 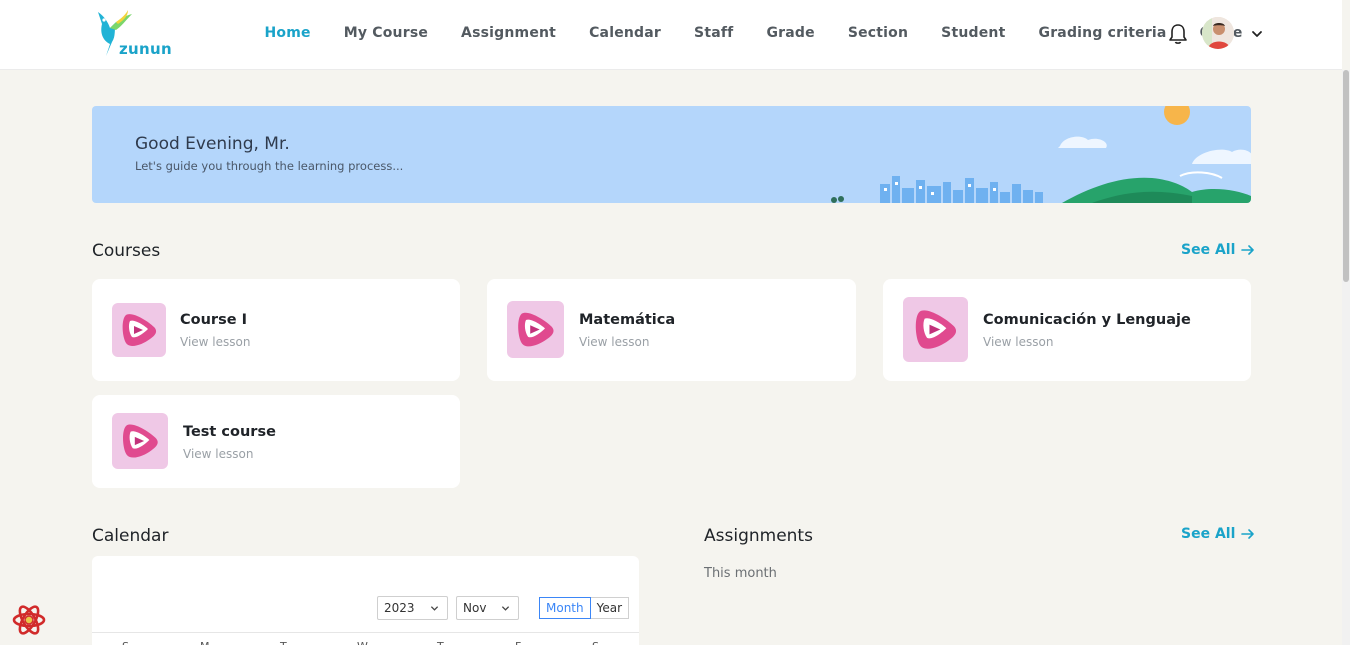 I want to click on course-name: Course I, so click(x=213, y=320).